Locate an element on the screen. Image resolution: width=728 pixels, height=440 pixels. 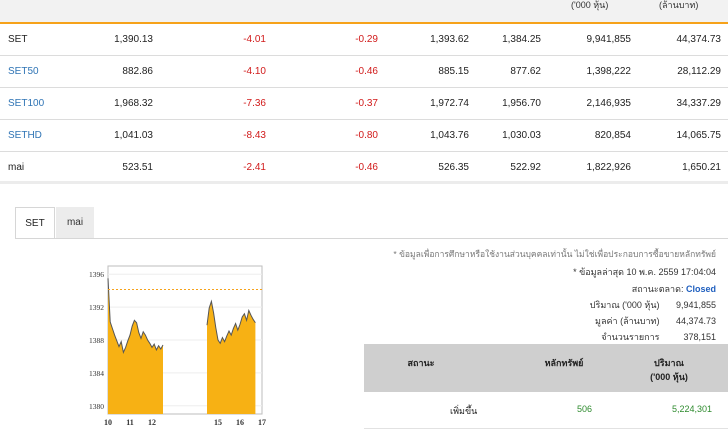
breadth-table-header: สถานะ หลักทรัพย์ ปริมาณ ('000 หุ้น) is located at coordinates (546, 368).